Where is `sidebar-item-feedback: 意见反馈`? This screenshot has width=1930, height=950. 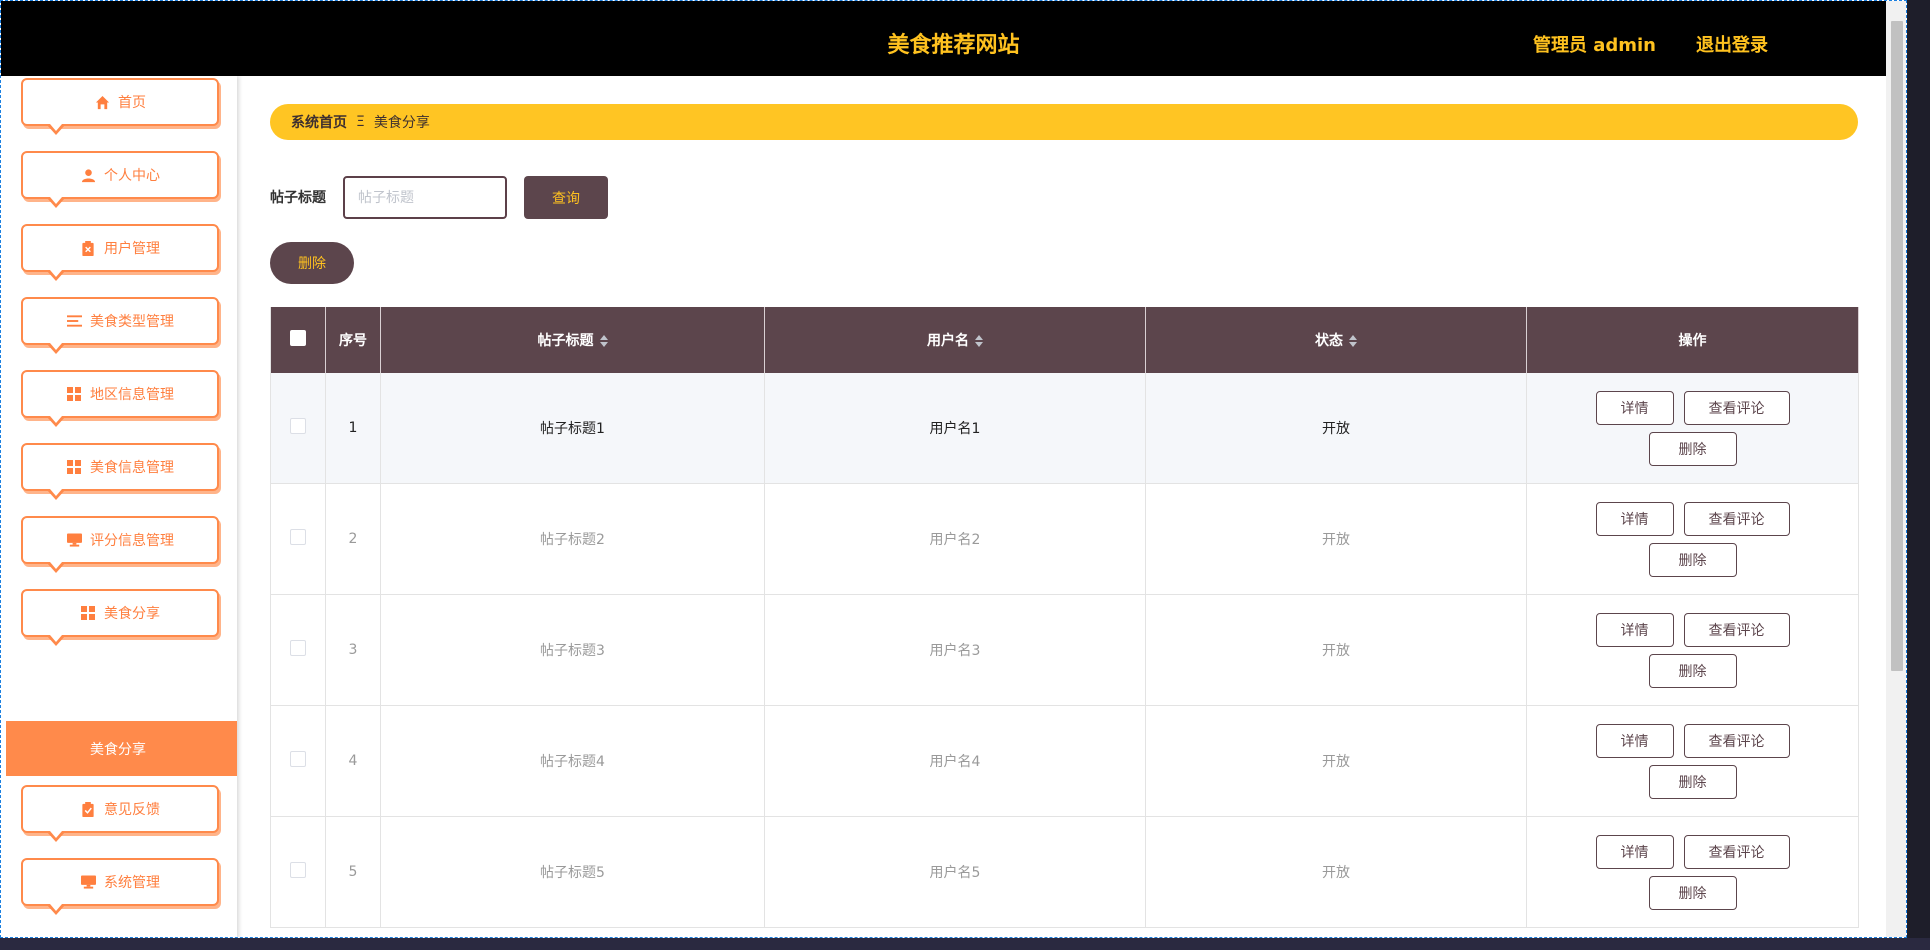
sidebar-item-feedback: 意见反馈 is located at coordinates (120, 813).